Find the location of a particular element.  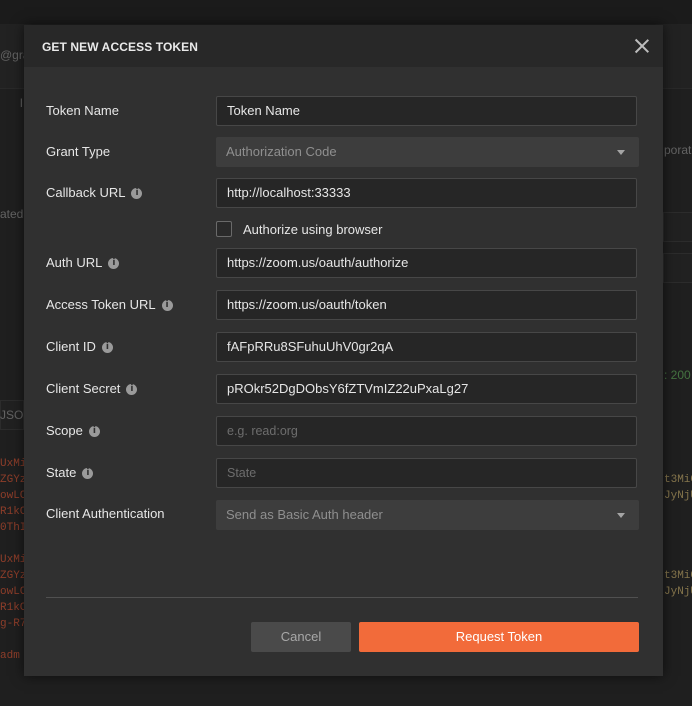

state-input: State is located at coordinates (426, 473).